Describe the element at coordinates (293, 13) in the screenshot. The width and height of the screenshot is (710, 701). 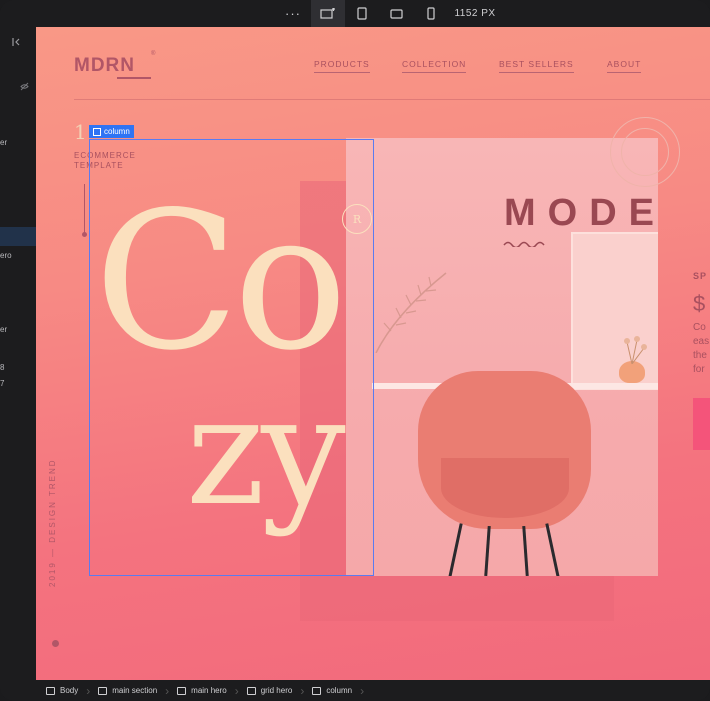
I see `more-menu-icon: ···` at that location.